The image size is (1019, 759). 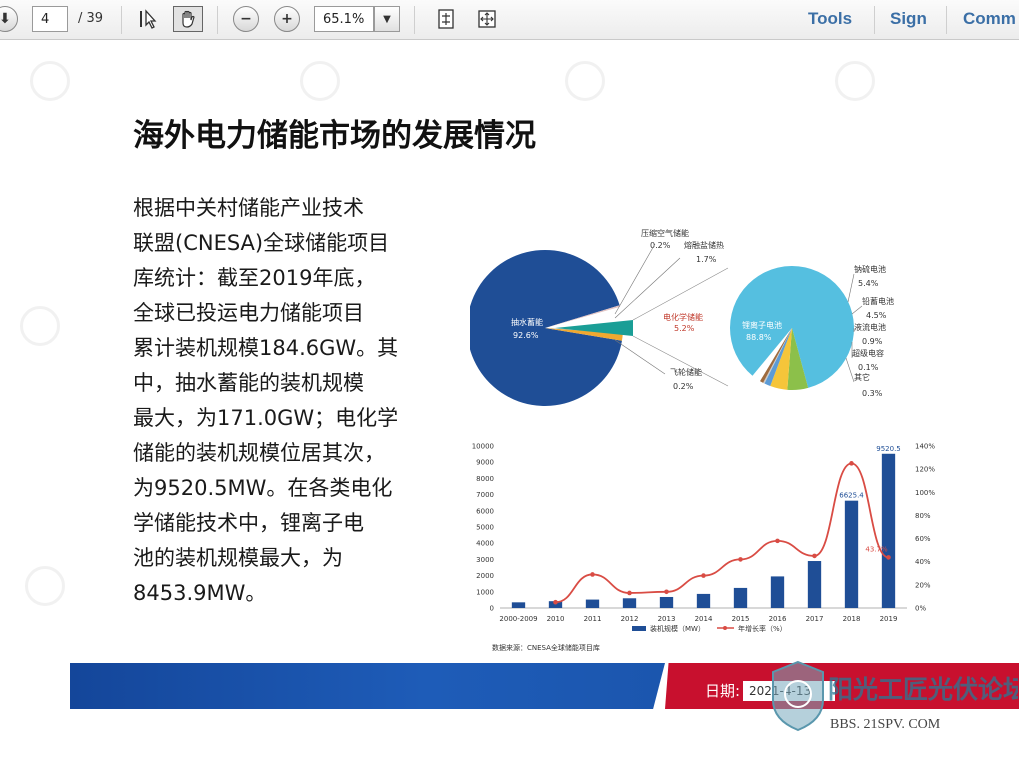 I want to click on pie-label: 铅蓄电池, so click(x=878, y=301).